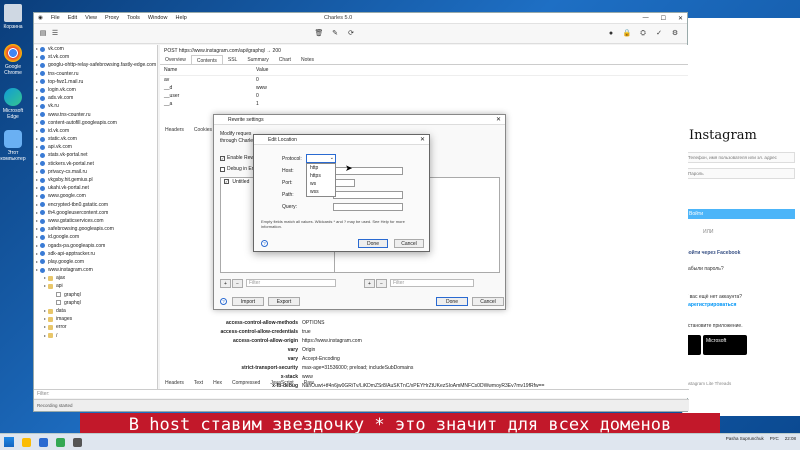  Describe the element at coordinates (13, 17) in the screenshot. I see `desktop-icon-recycle-bin: Корзина` at that location.